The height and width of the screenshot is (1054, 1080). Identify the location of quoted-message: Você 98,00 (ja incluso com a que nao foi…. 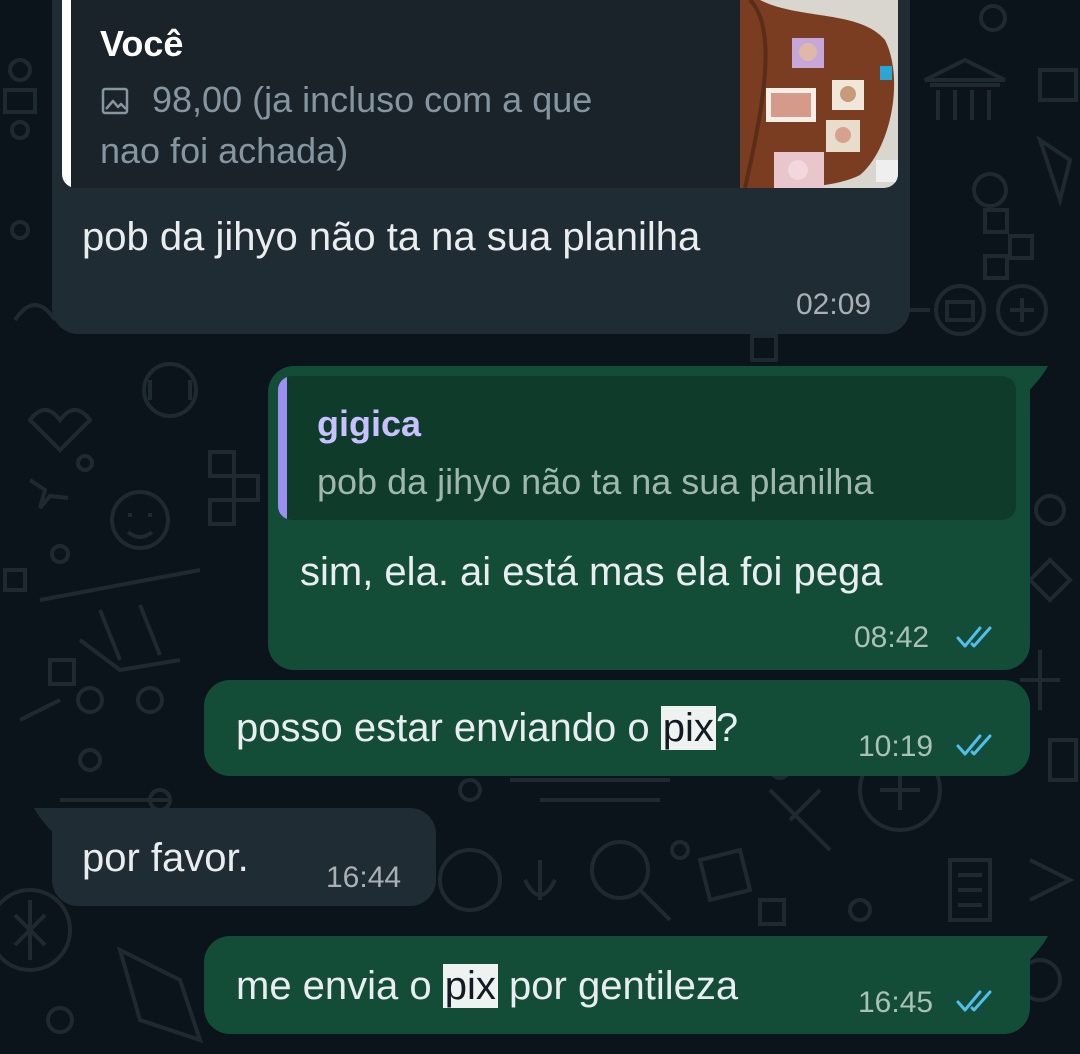
(480, 94).